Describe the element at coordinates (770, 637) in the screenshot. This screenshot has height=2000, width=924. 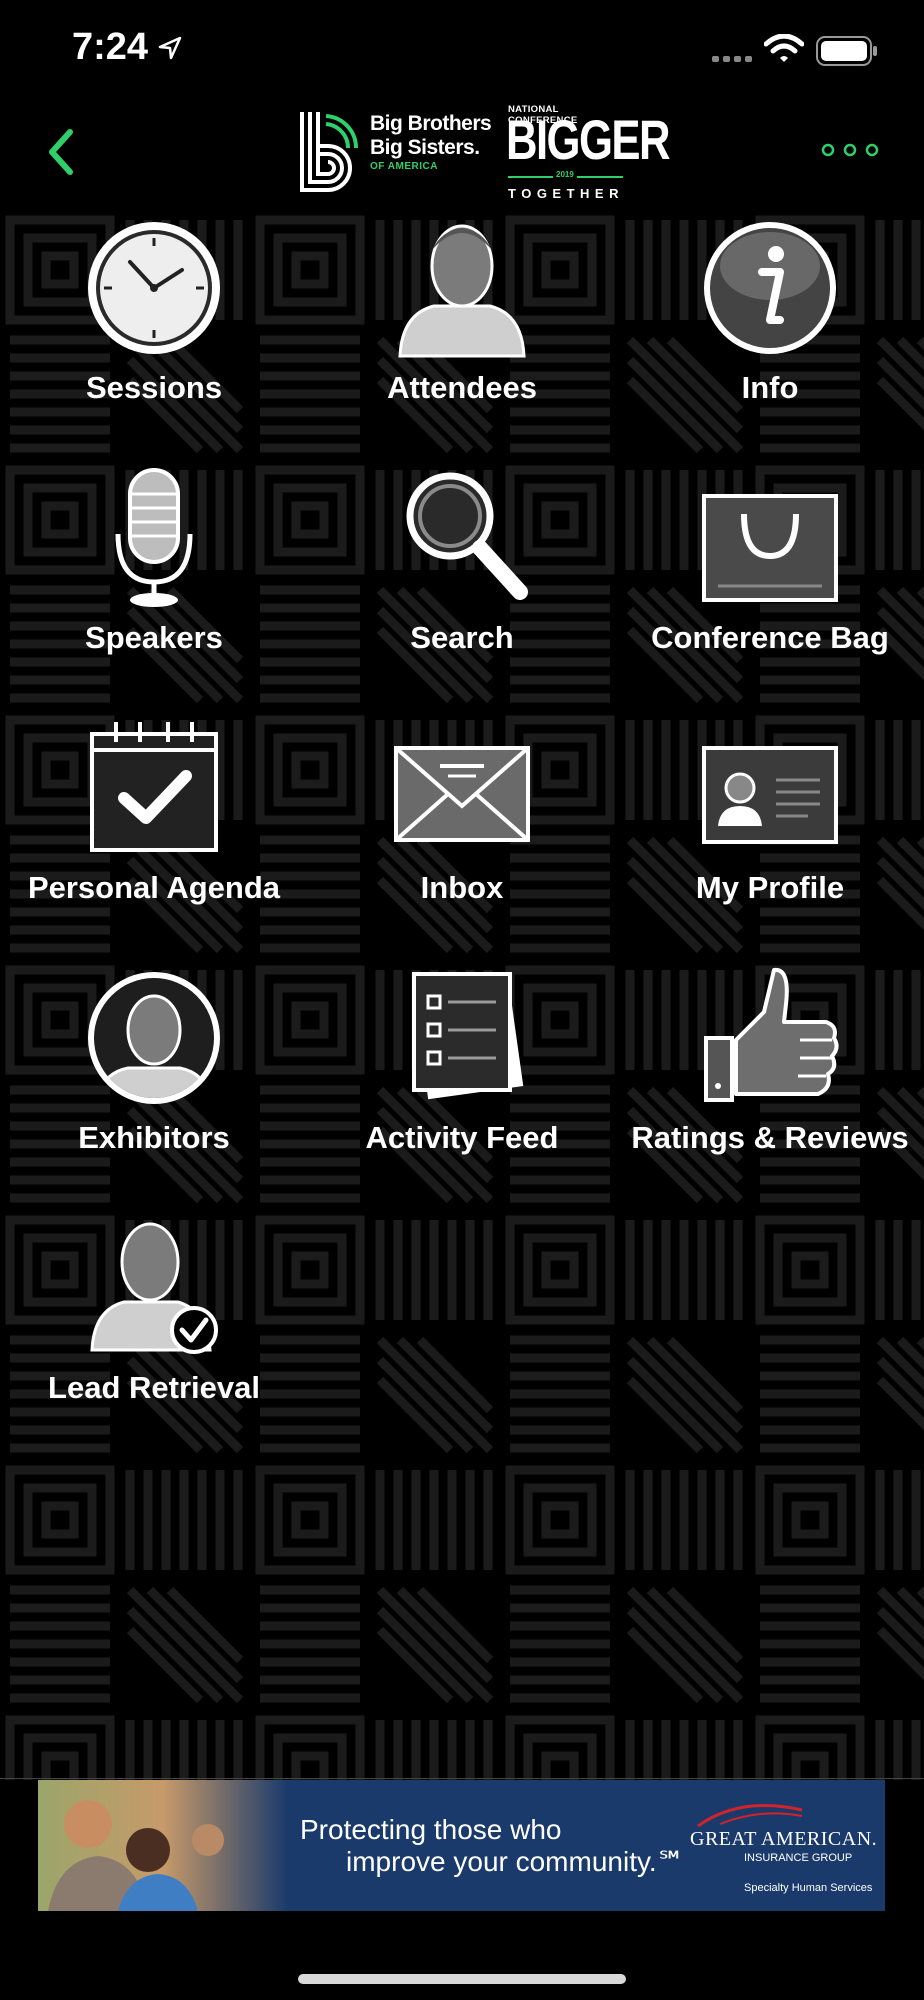
I see `menu-label: Conference Bag` at that location.